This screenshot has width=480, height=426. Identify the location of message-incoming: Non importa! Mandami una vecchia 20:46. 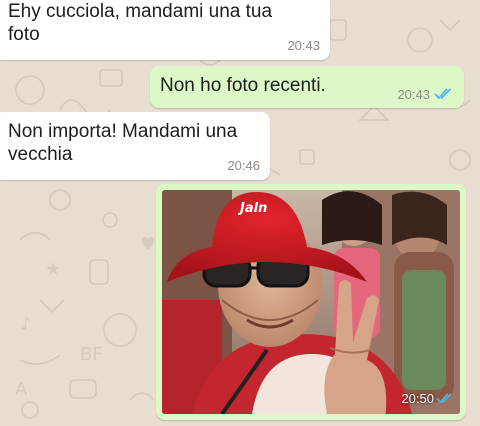
(135, 146).